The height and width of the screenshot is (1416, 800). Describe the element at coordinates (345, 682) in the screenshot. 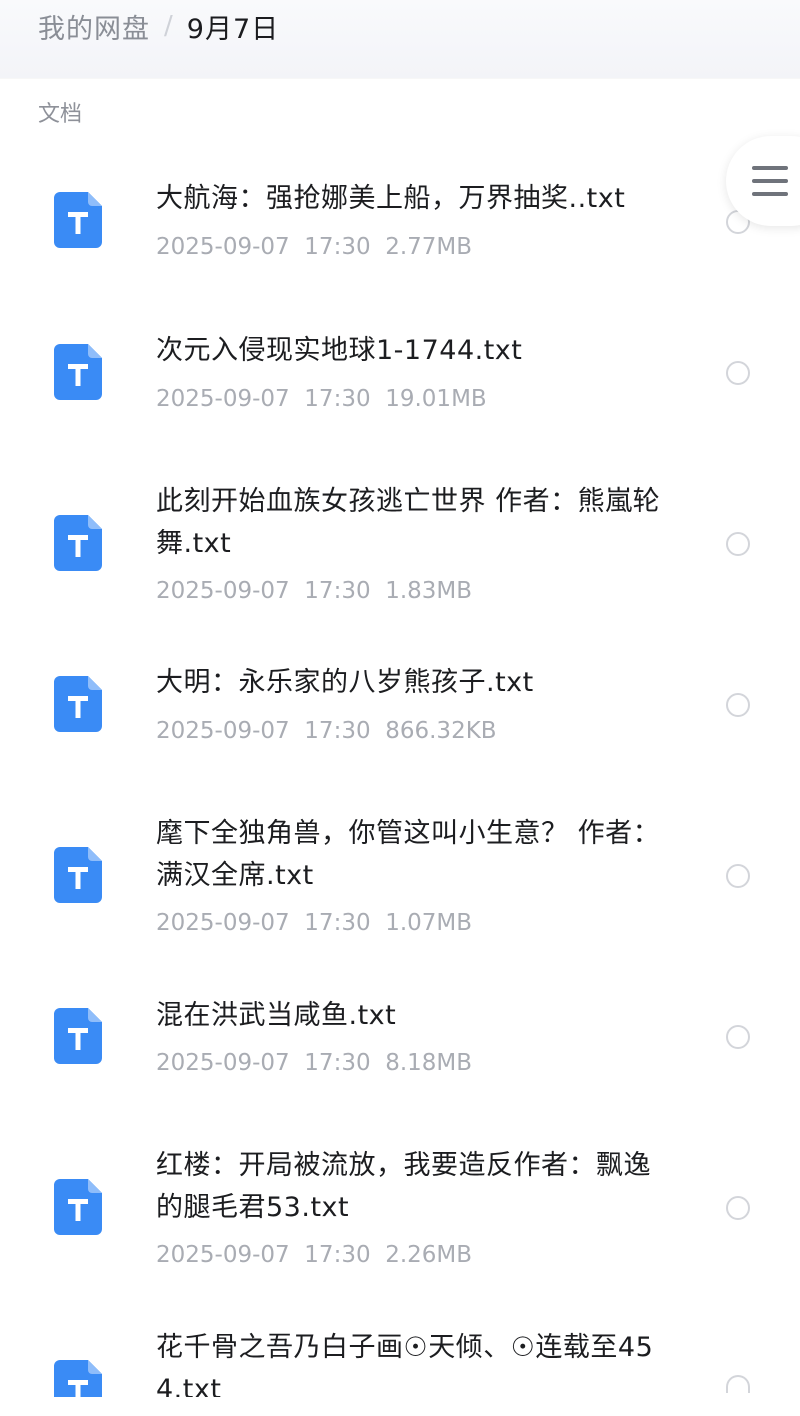

I see `file-name: 大明：永乐家的八岁熊孩子.txt` at that location.